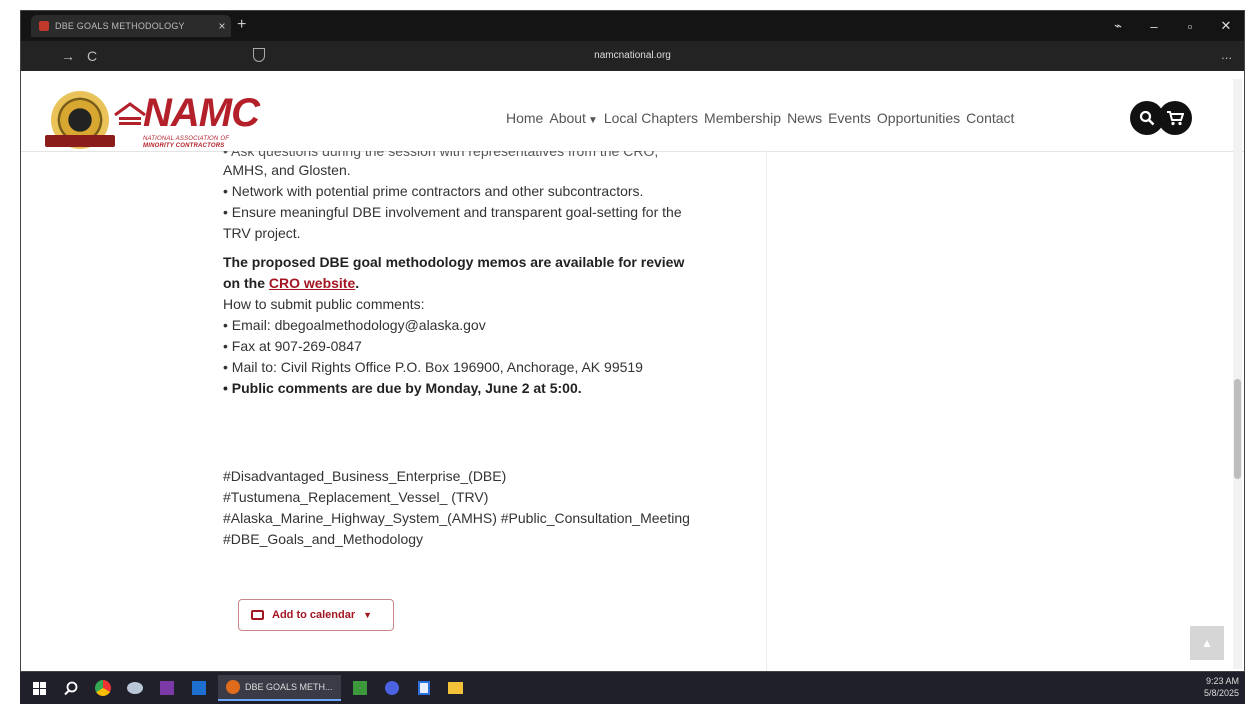 The width and height of the screenshot is (1250, 704). What do you see at coordinates (453, 283) in the screenshot?
I see `memo-notice-line2: on the CRO website.` at bounding box center [453, 283].